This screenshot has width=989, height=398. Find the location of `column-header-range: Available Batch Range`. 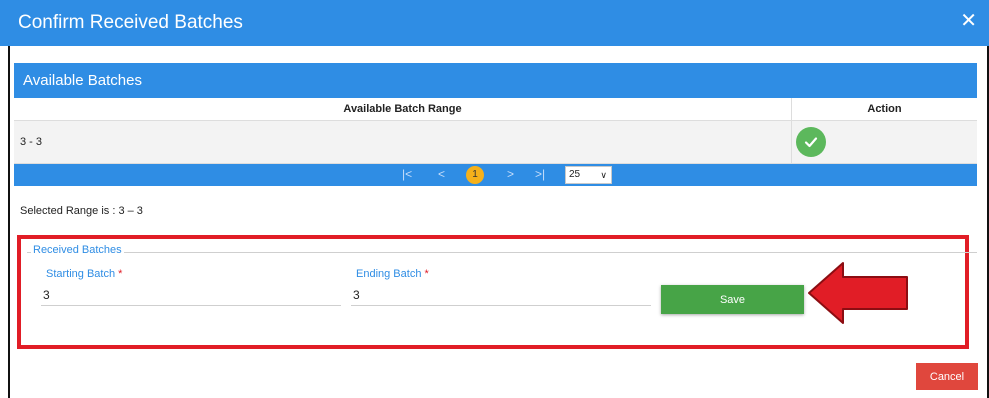

column-header-range: Available Batch Range is located at coordinates (403, 109).